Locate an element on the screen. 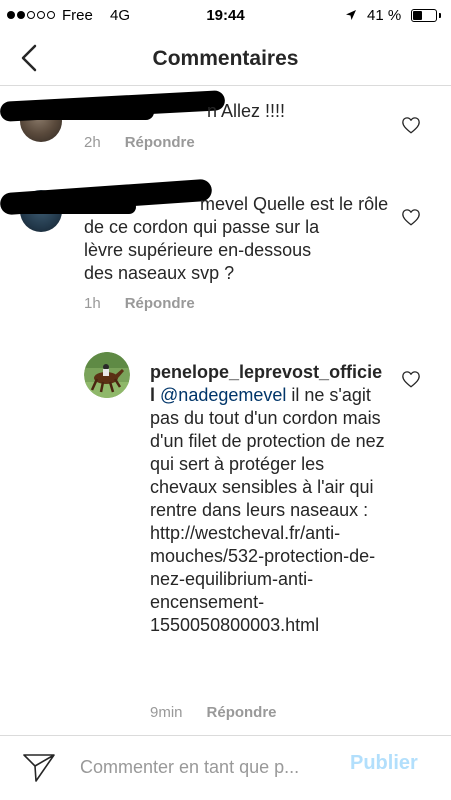  comment-meta: 2h Répondre is located at coordinates (139, 142).